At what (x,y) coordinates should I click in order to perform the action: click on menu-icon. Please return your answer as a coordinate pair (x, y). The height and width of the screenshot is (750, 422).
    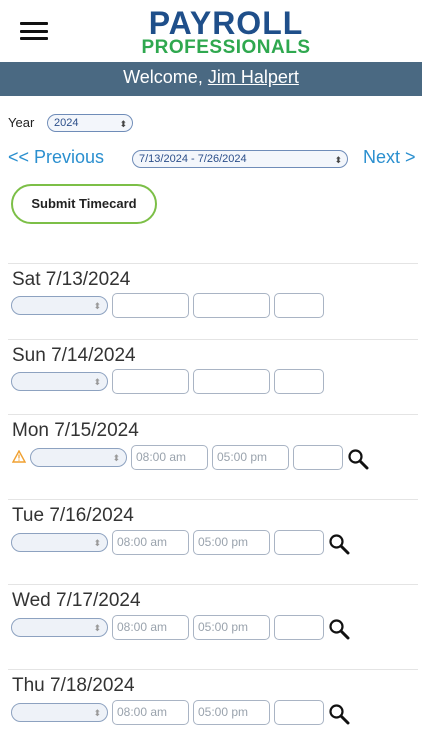
    Looking at the image, I should click on (34, 31).